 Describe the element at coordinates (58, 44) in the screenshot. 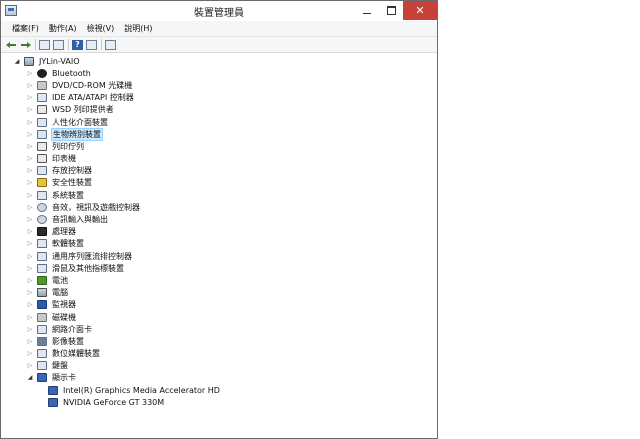

I see `console-icon` at that location.